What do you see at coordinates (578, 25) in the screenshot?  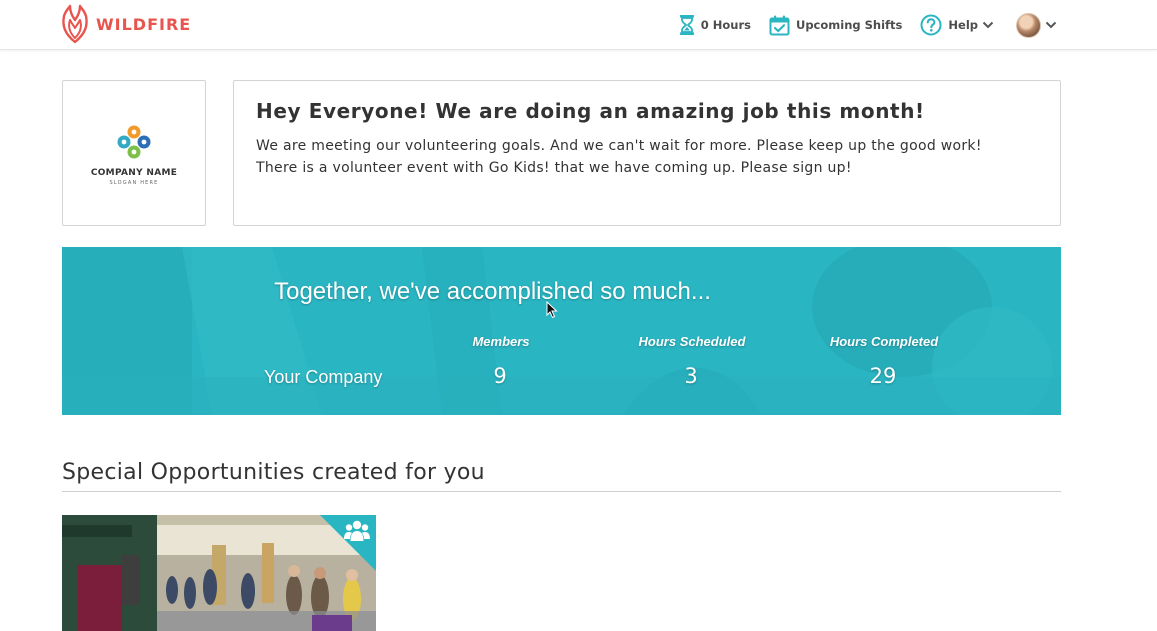 I see `top-navigation-bar: WILDFIRE 0 Hours Upcoming Shifts Help` at bounding box center [578, 25].